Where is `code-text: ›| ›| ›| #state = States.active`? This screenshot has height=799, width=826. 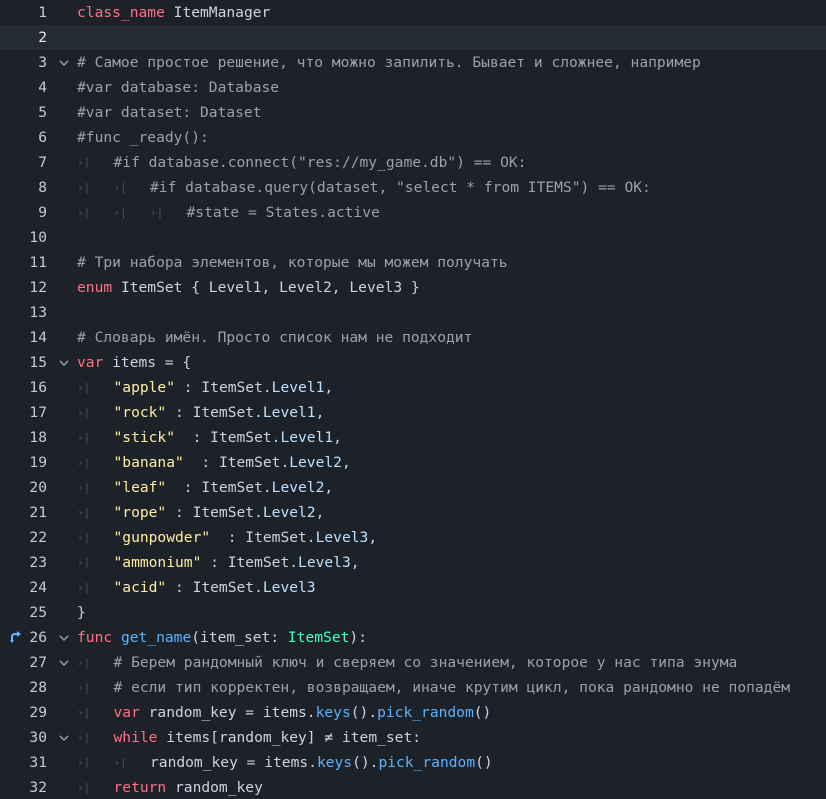
code-text: ›| ›| ›| #state = States.active is located at coordinates (228, 212).